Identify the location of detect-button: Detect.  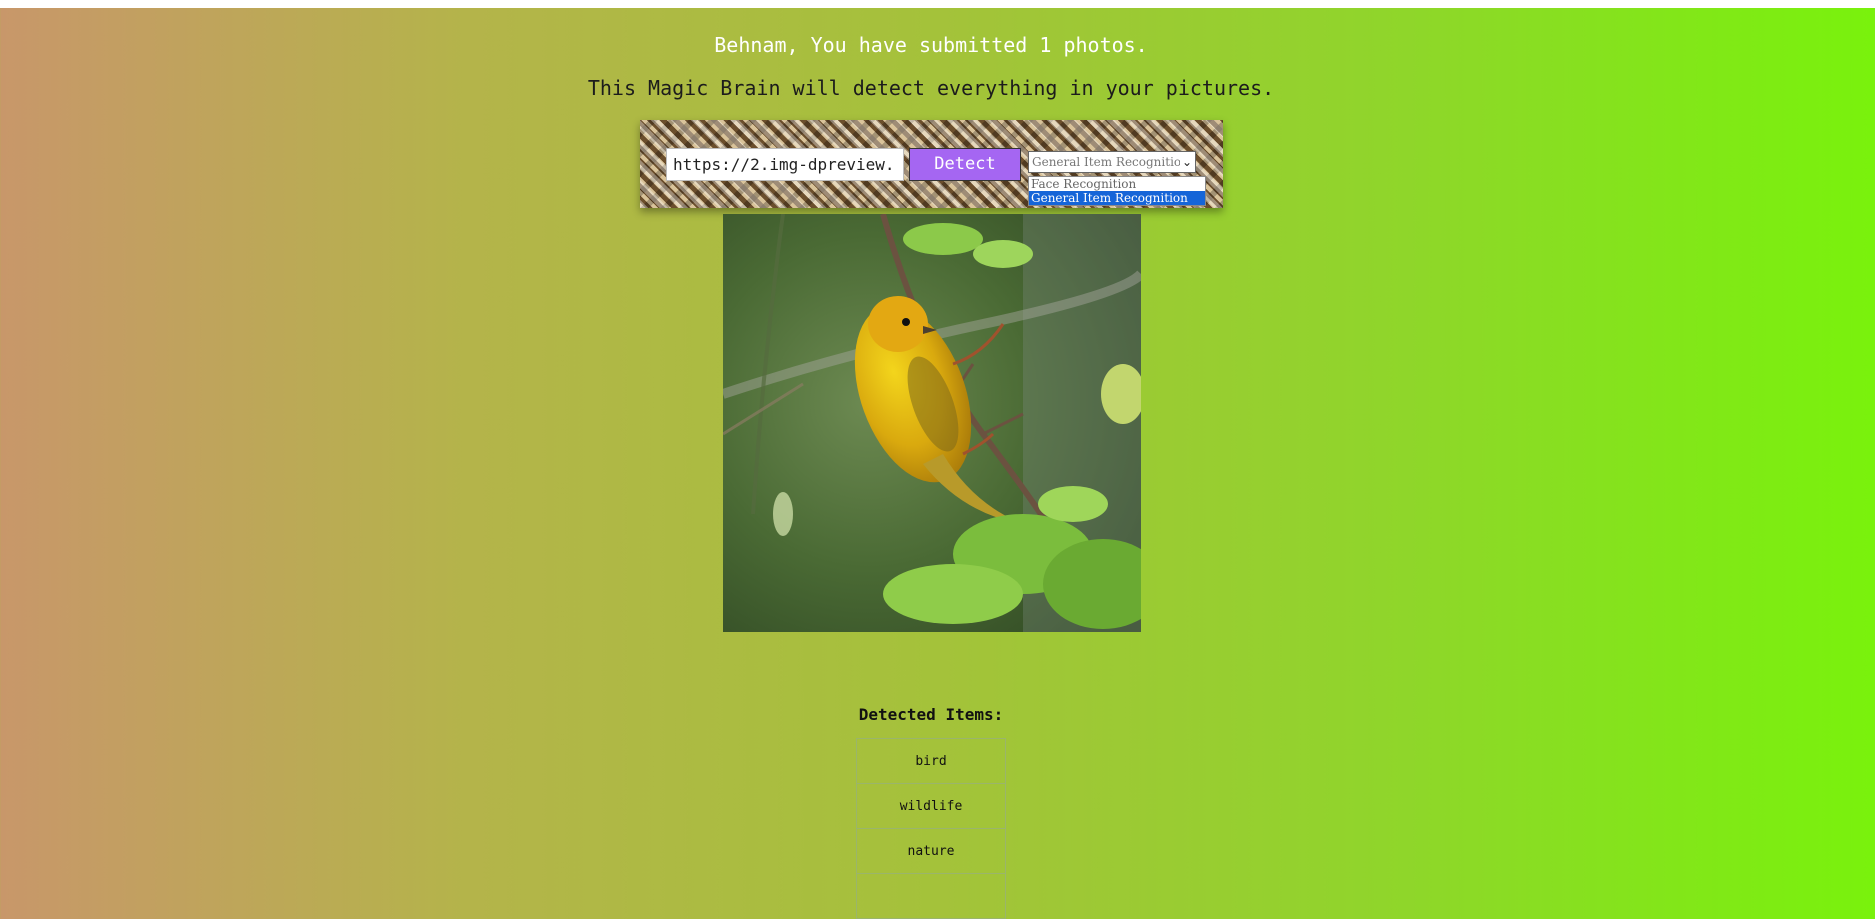
(965, 164).